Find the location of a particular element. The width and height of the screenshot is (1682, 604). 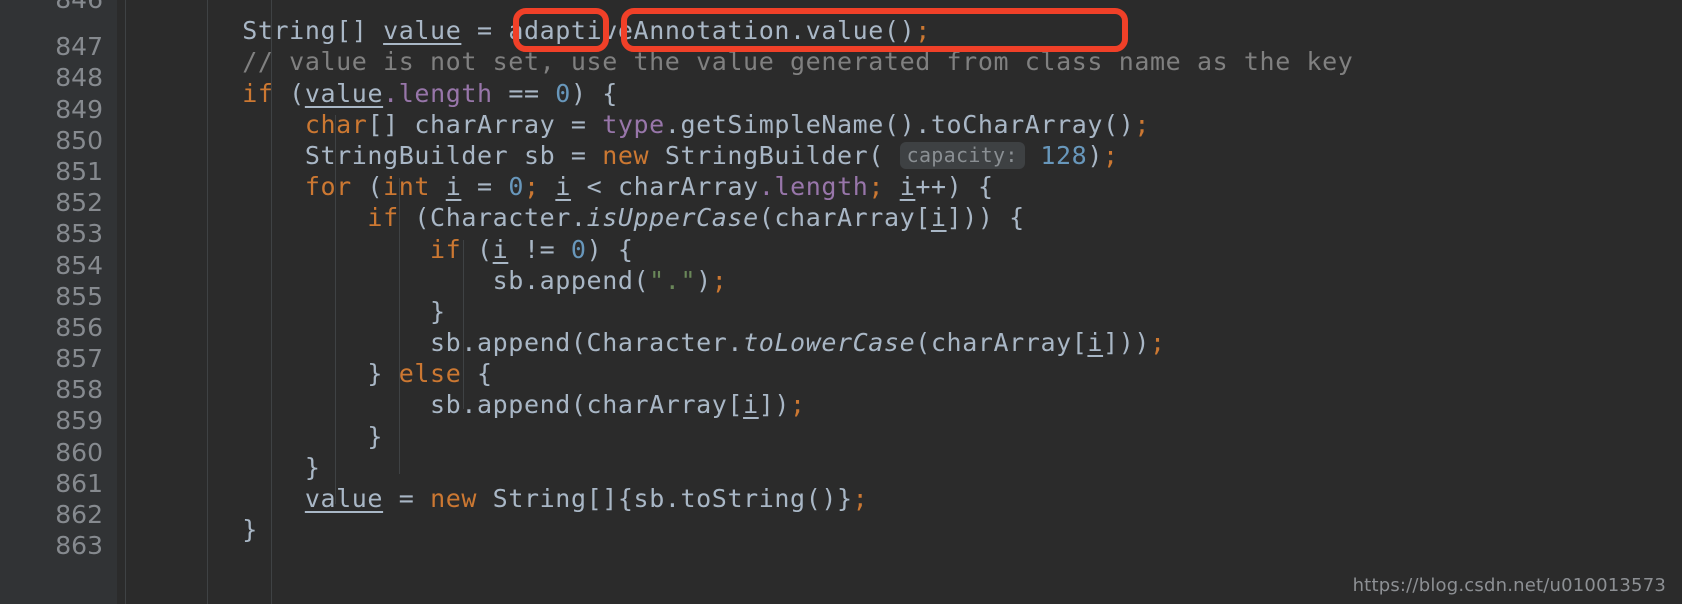

token-tail: ) { is located at coordinates (594, 93).